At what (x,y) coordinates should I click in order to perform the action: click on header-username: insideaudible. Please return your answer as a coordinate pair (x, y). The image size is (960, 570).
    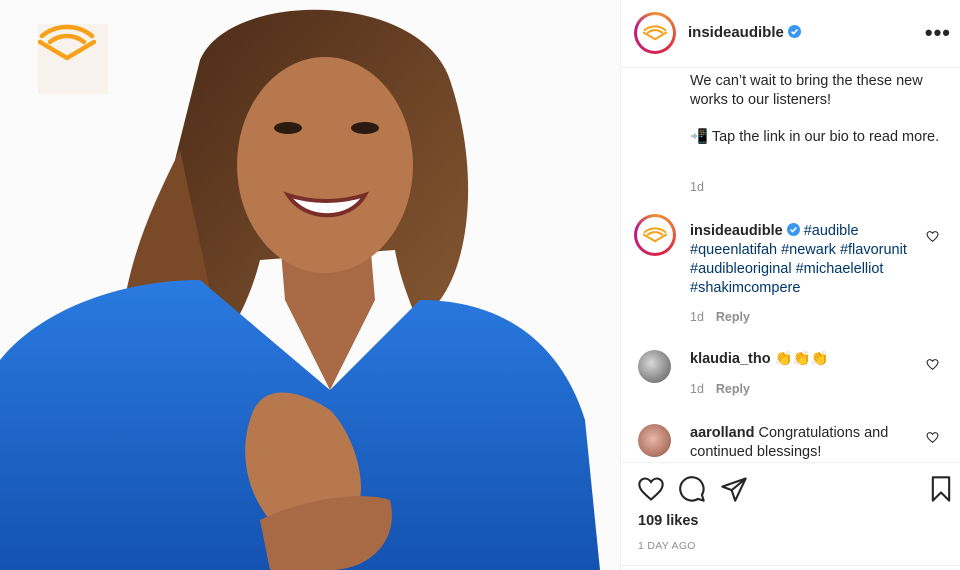
    Looking at the image, I should click on (744, 32).